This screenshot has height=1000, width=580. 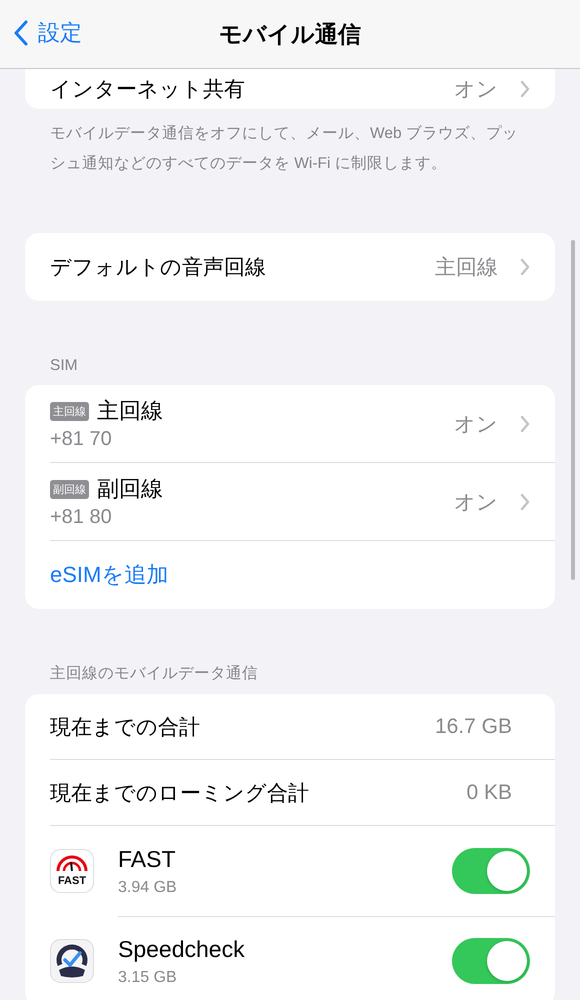 What do you see at coordinates (302, 502) in the screenshot?
I see `sim-row: 副回線 副回線 +81 80 オン` at bounding box center [302, 502].